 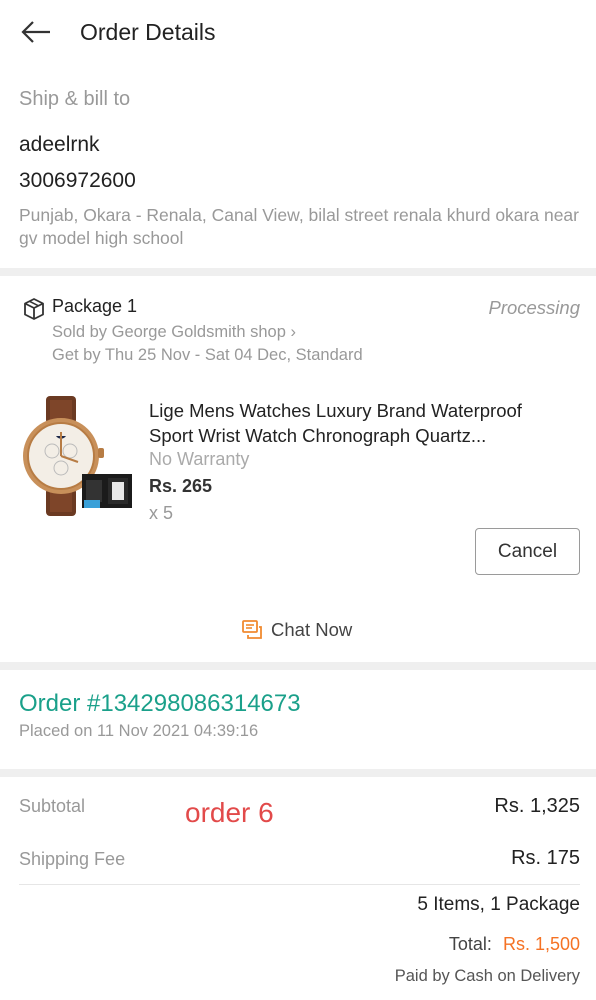 I want to click on package-label: Package 1, so click(x=95, y=306).